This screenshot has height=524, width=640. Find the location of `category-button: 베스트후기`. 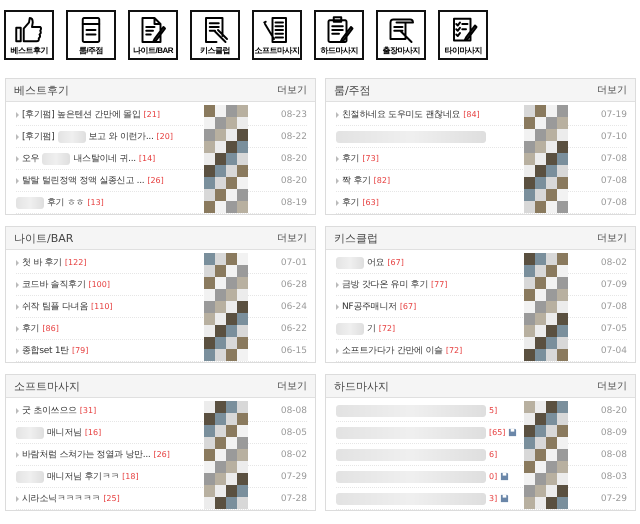

category-button: 베스트후기 is located at coordinates (29, 35).